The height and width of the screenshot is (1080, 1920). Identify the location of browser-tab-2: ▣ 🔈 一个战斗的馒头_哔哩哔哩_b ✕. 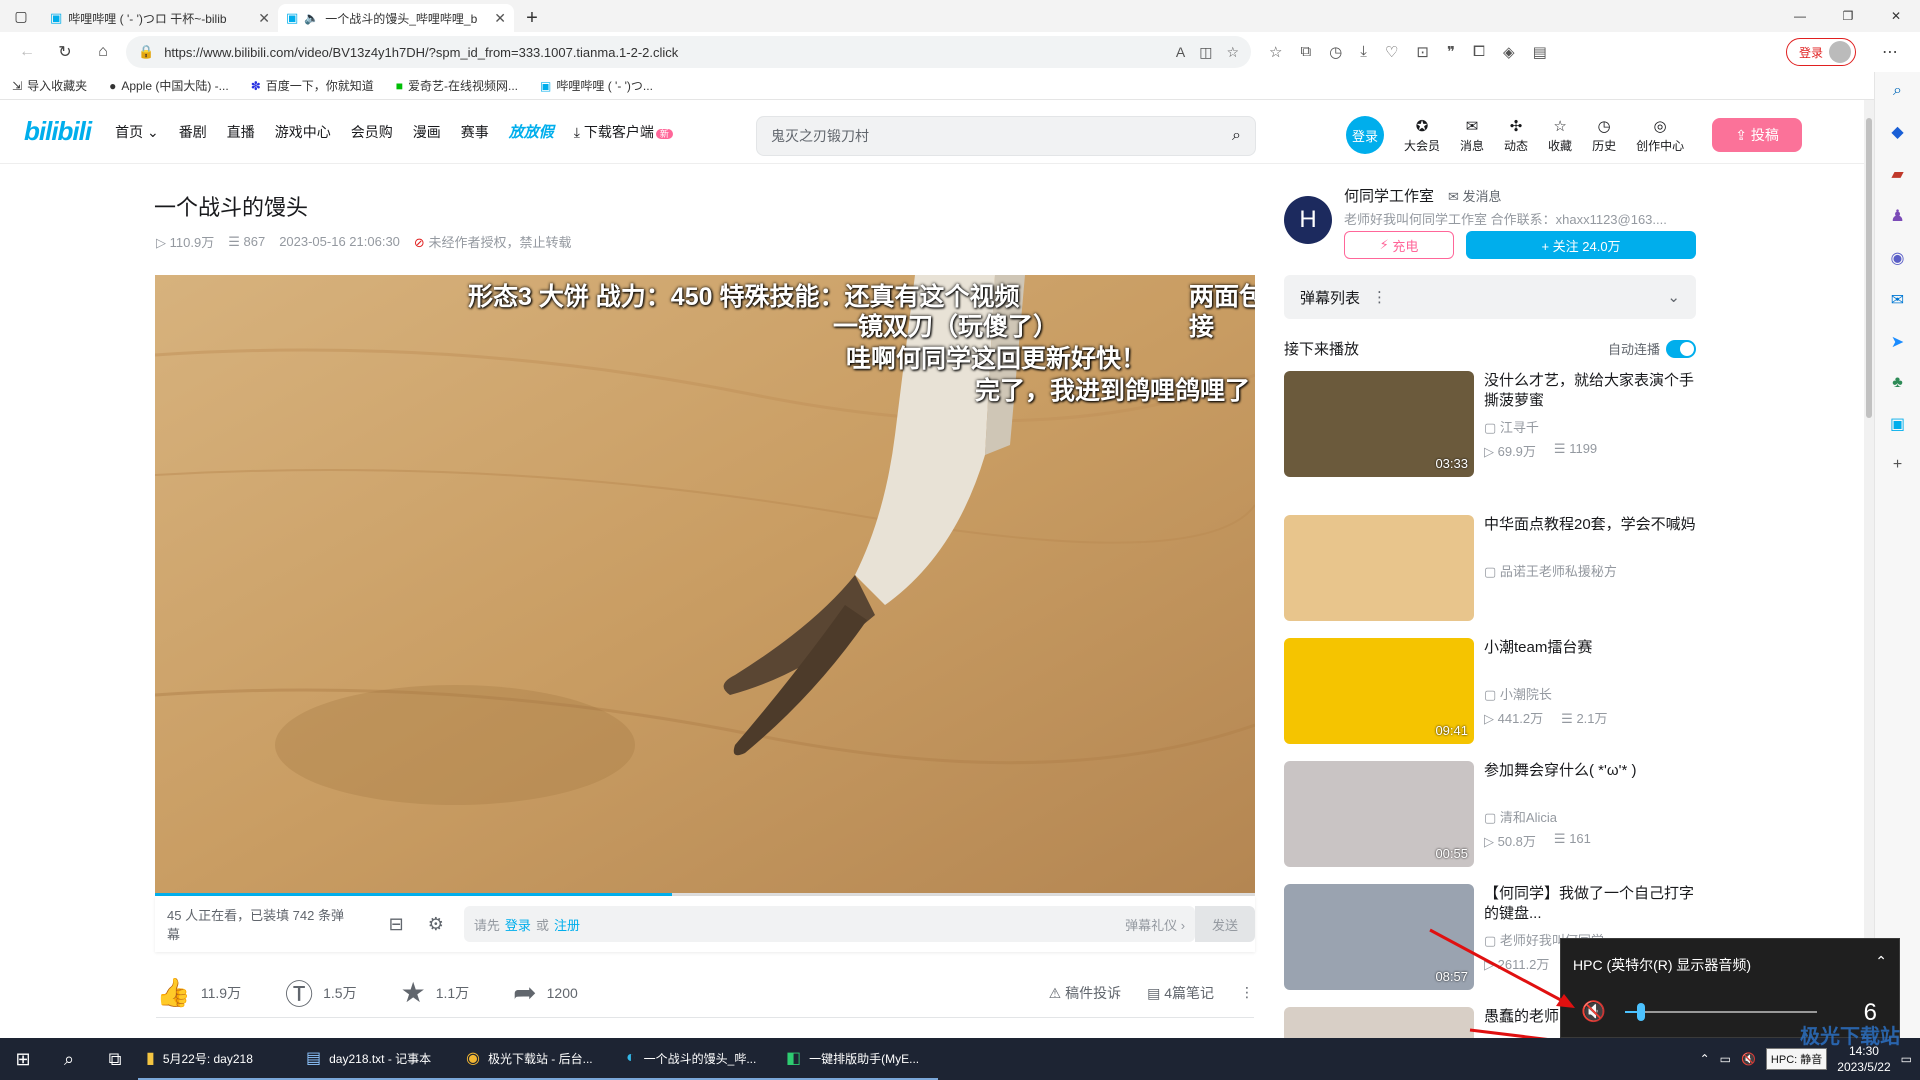
(396, 18).